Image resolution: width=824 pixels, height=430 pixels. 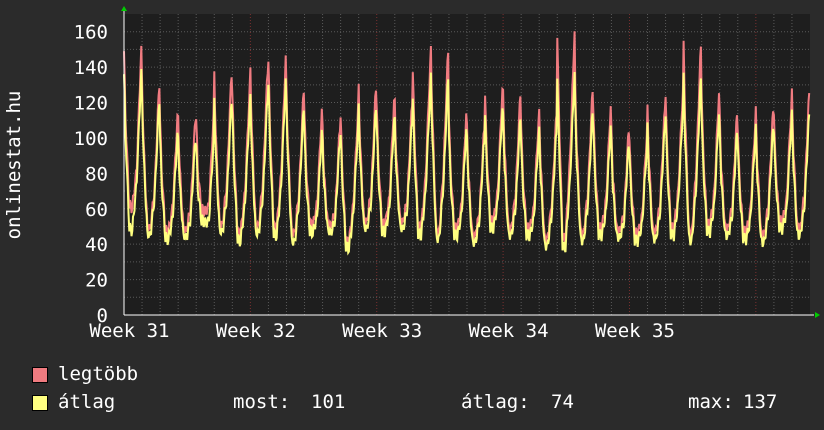 What do you see at coordinates (129, 331) in the screenshot?
I see `x-tick-label: Week 31` at bounding box center [129, 331].